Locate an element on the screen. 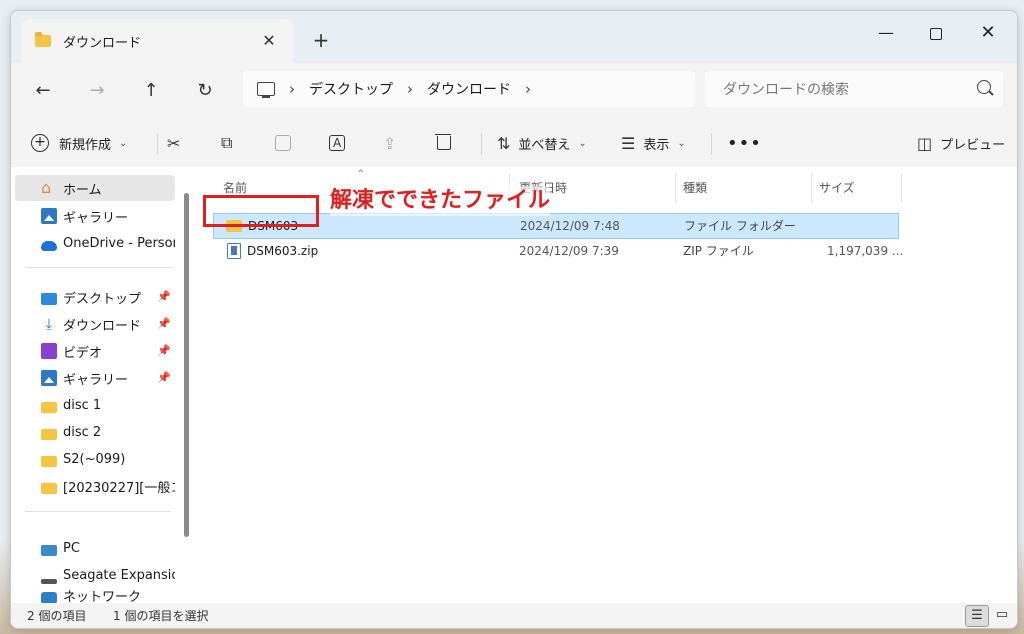  preview-pane-icon: ◫ is located at coordinates (925, 143).